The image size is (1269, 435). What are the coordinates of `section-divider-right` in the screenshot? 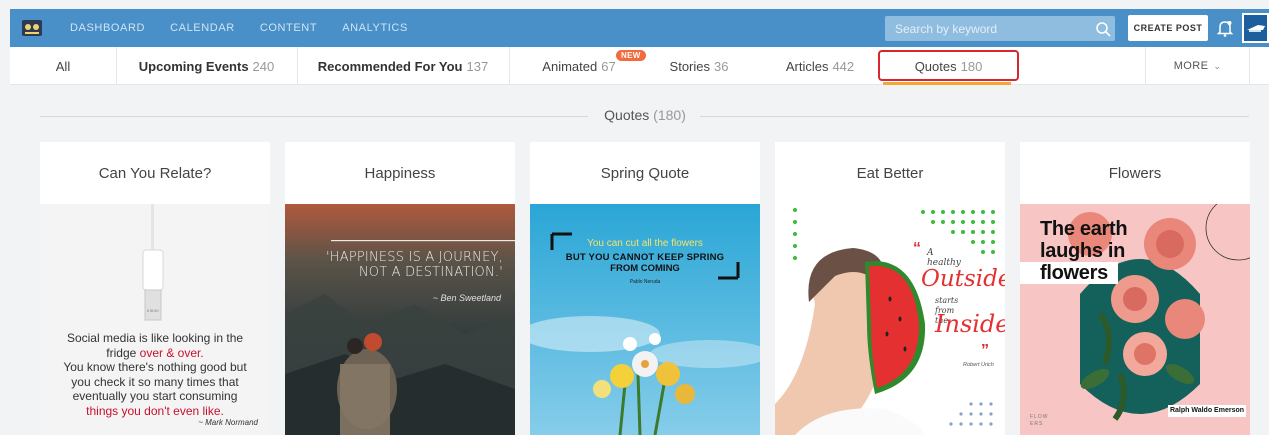 It's located at (974, 116).